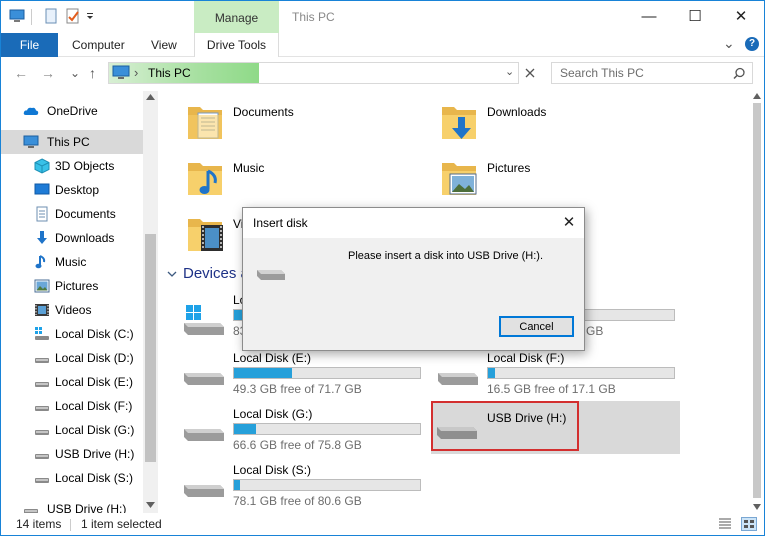 This screenshot has width=765, height=536. I want to click on sidebar-item-local-disk-c: Local Disk (C:), so click(72, 334).